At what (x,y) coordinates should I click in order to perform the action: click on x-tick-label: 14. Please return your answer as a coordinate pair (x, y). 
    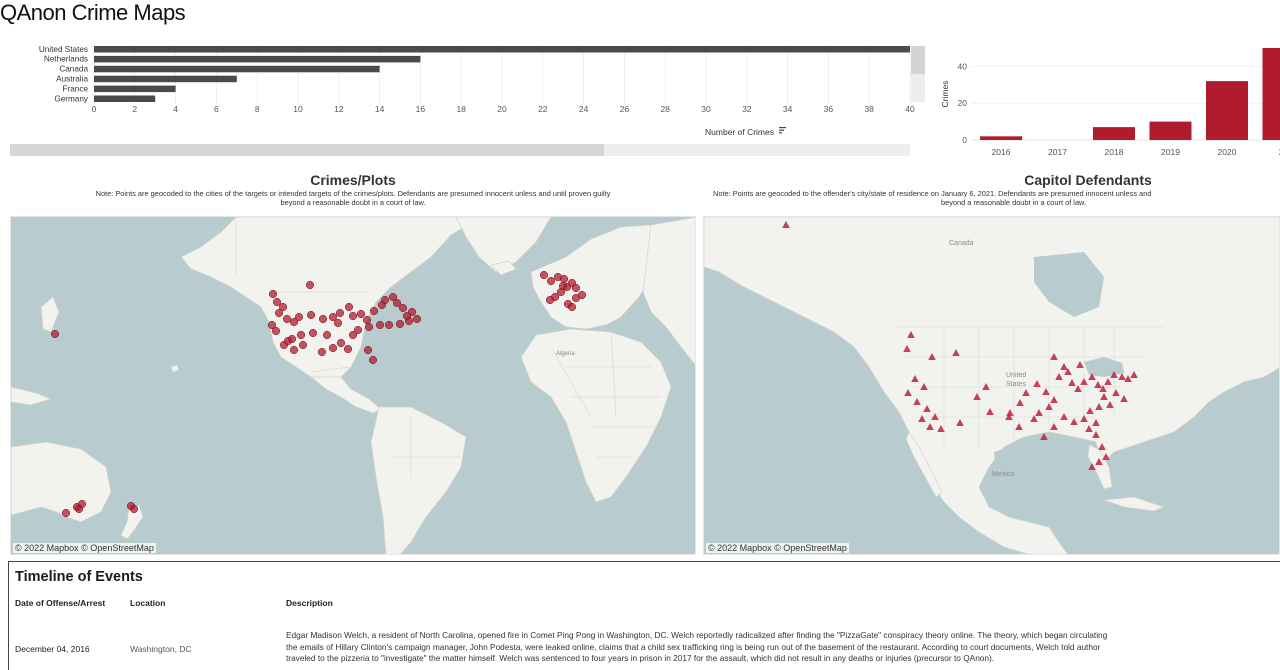
    Looking at the image, I should click on (380, 109).